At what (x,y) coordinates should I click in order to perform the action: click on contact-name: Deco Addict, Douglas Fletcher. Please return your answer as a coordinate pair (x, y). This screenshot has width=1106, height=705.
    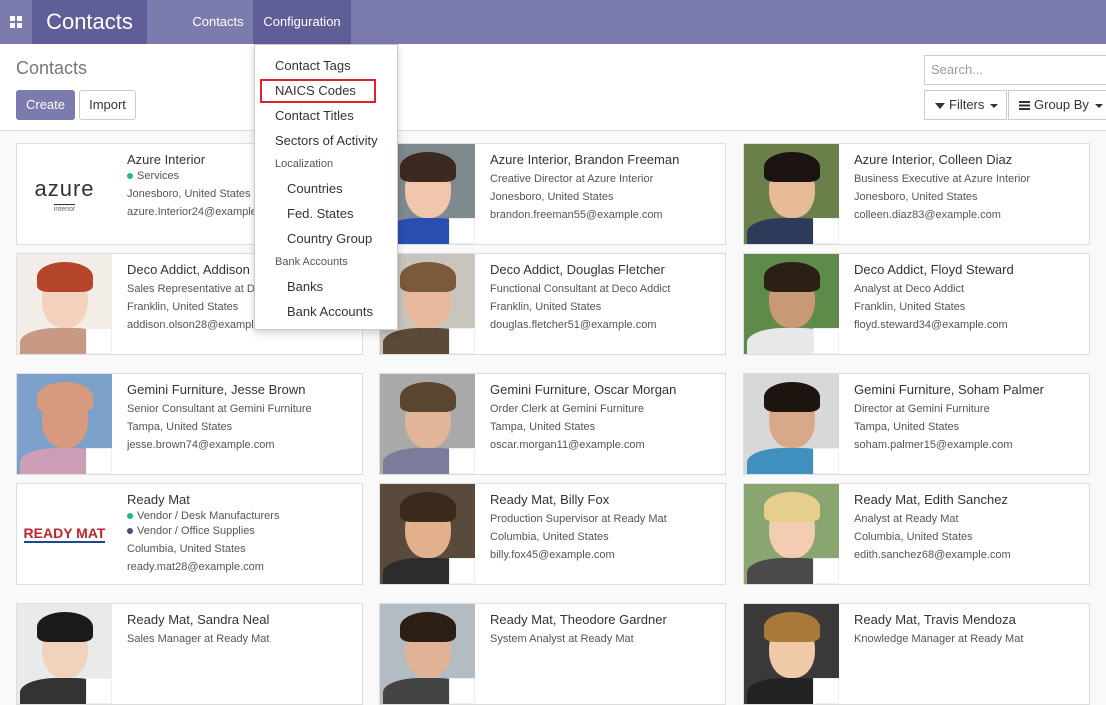
    Looking at the image, I should click on (577, 269).